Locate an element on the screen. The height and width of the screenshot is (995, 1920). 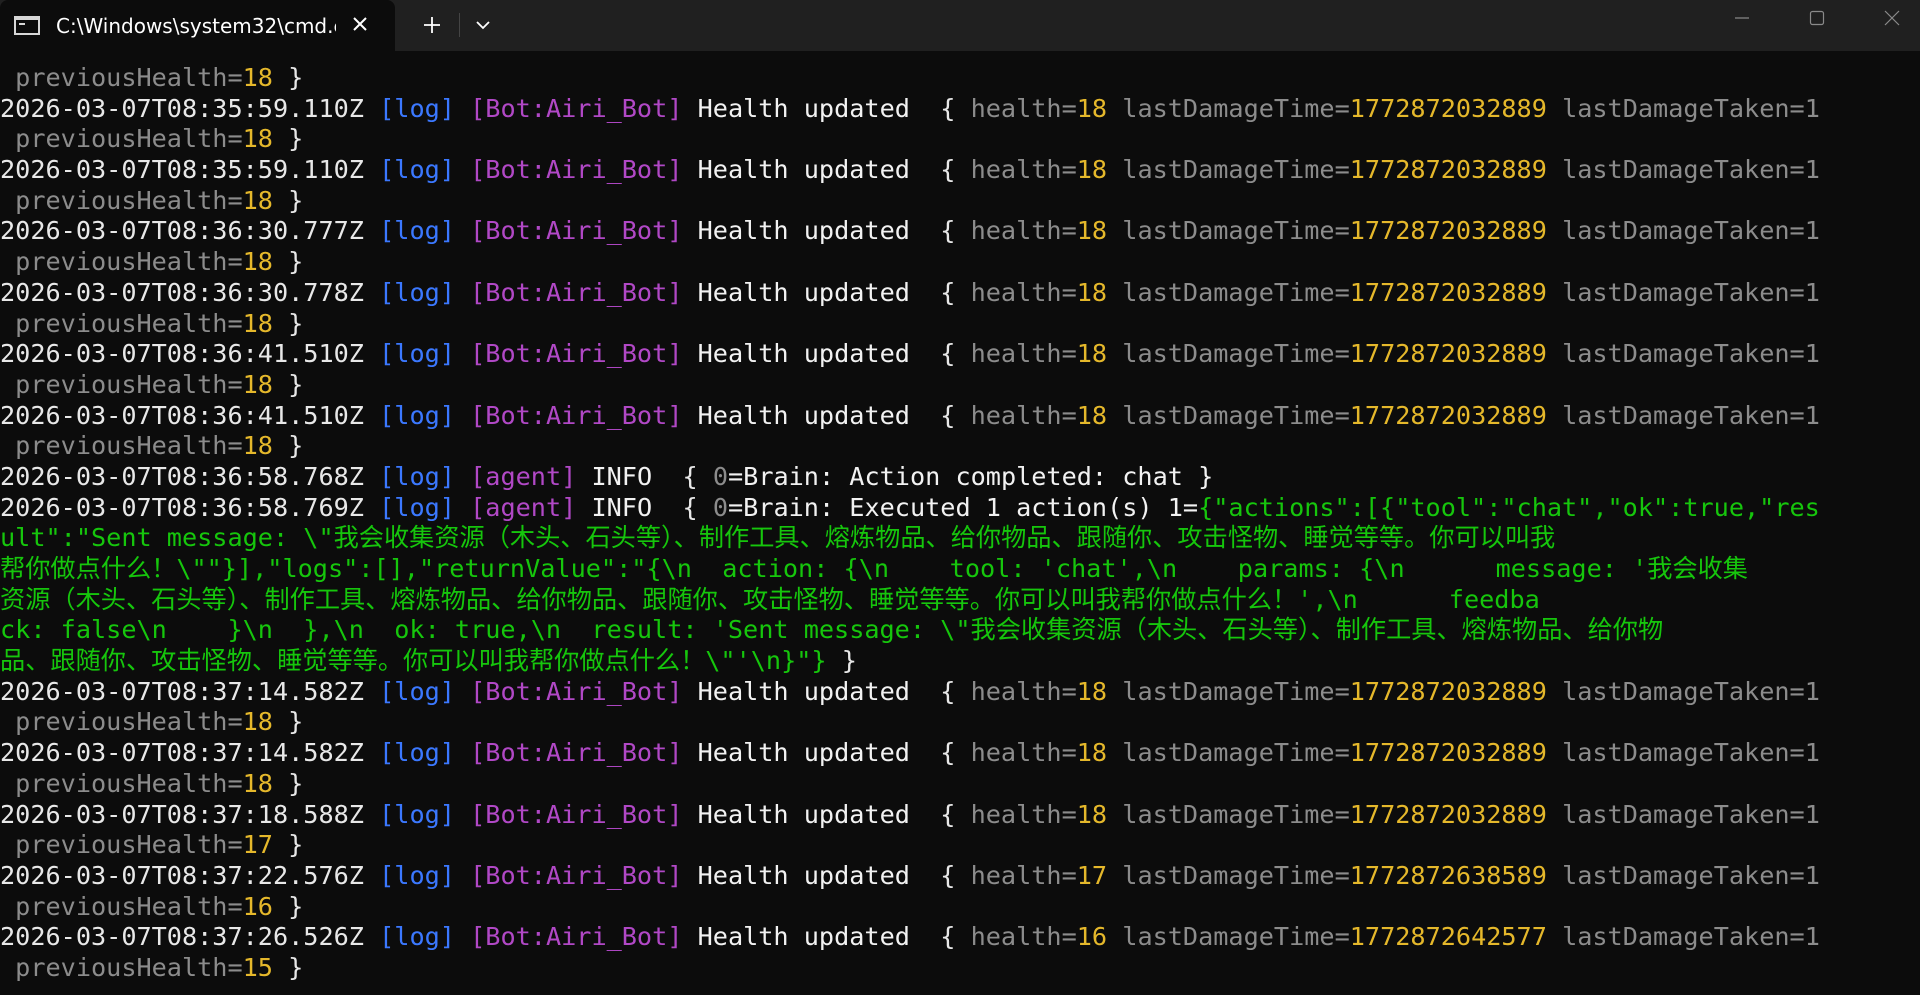
minimize-button is located at coordinates (1741, 18).